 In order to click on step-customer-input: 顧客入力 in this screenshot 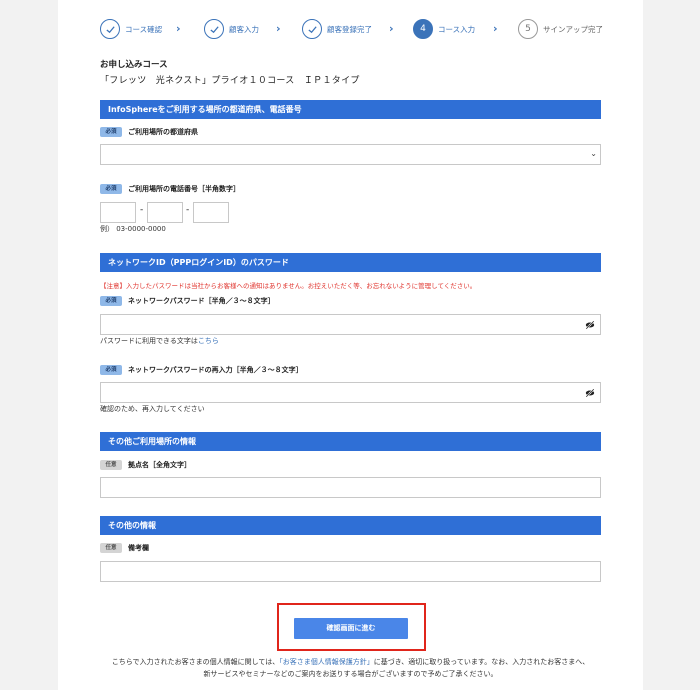, I will do `click(231, 29)`.